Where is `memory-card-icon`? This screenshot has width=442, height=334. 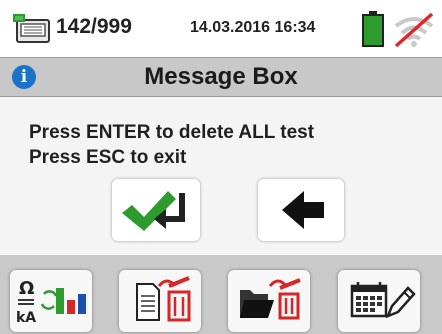
memory-card-icon is located at coordinates (31, 28).